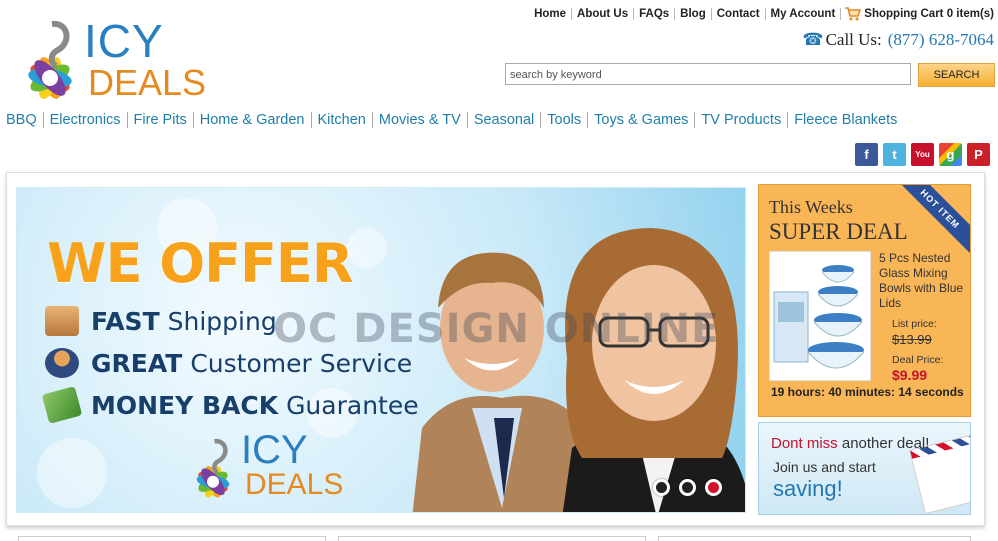 This screenshot has height=541, width=998. I want to click on deal-product-image, so click(820, 316).